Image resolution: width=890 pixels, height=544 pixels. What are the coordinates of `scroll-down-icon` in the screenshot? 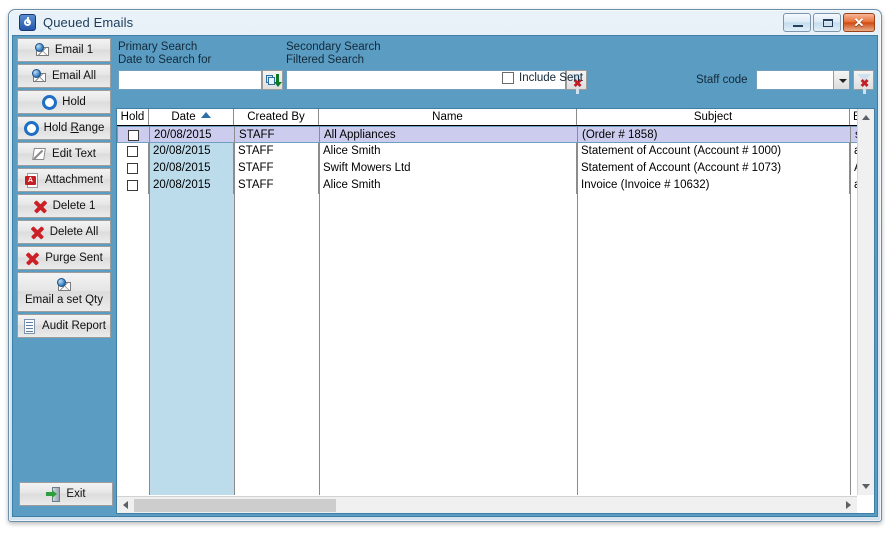 It's located at (866, 486).